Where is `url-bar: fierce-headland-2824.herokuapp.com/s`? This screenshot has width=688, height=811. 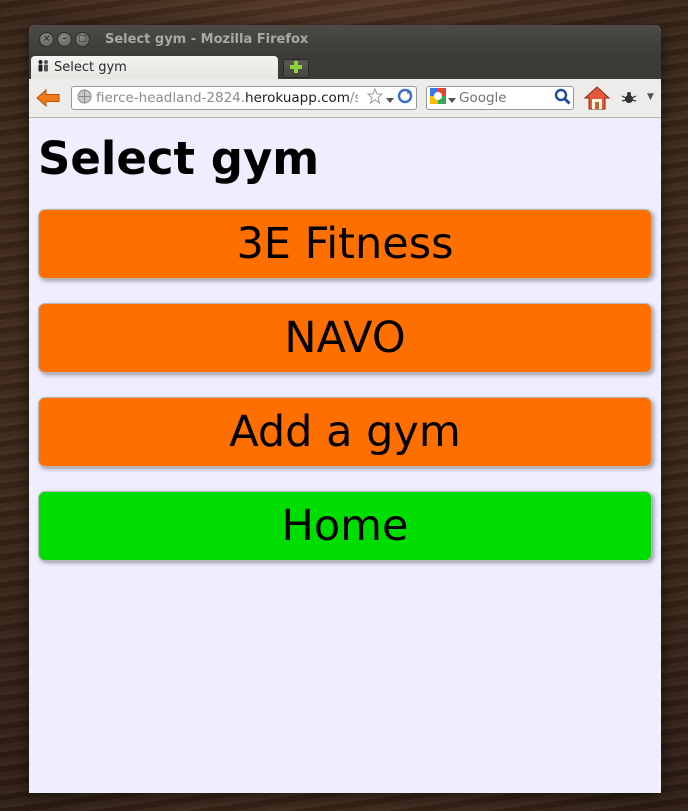
url-bar: fierce-headland-2824.herokuapp.com/s is located at coordinates (244, 98).